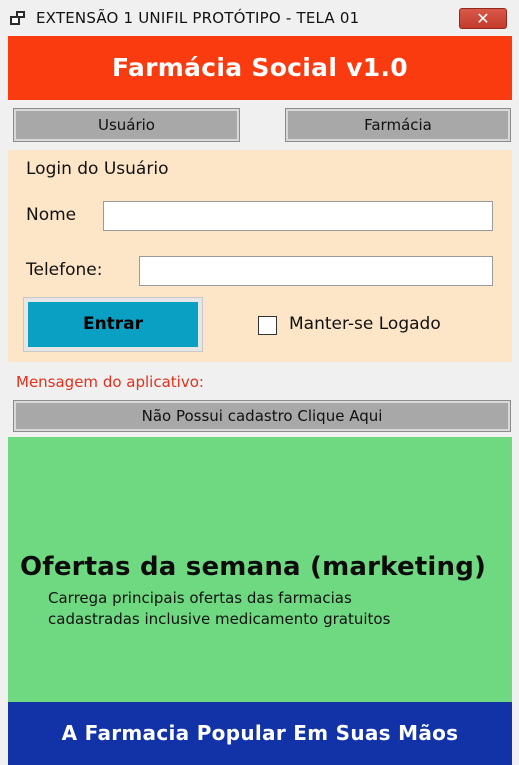 This screenshot has height=765, width=519. Describe the element at coordinates (260, 733) in the screenshot. I see `footer-banner: A Farmacia Popular Em Suas Mãos` at that location.